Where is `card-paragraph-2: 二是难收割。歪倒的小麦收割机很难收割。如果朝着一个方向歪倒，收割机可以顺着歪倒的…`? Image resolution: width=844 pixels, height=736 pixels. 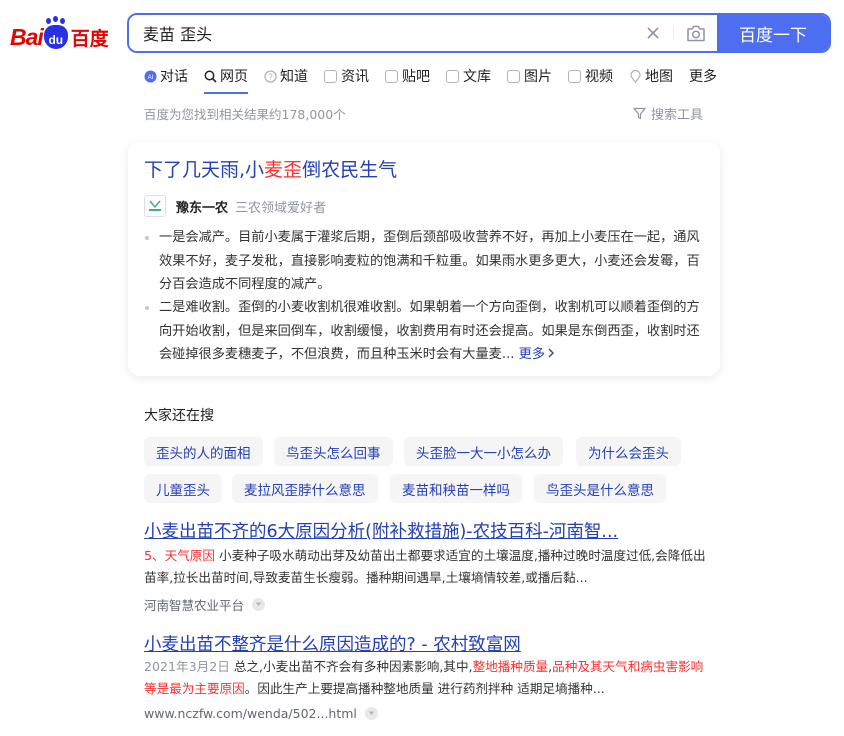 card-paragraph-2: 二是难收割。歪倒的小麦收割机很难收割。如果朝着一个方向歪倒，收割机可以顺着歪倒的… is located at coordinates (425, 331).